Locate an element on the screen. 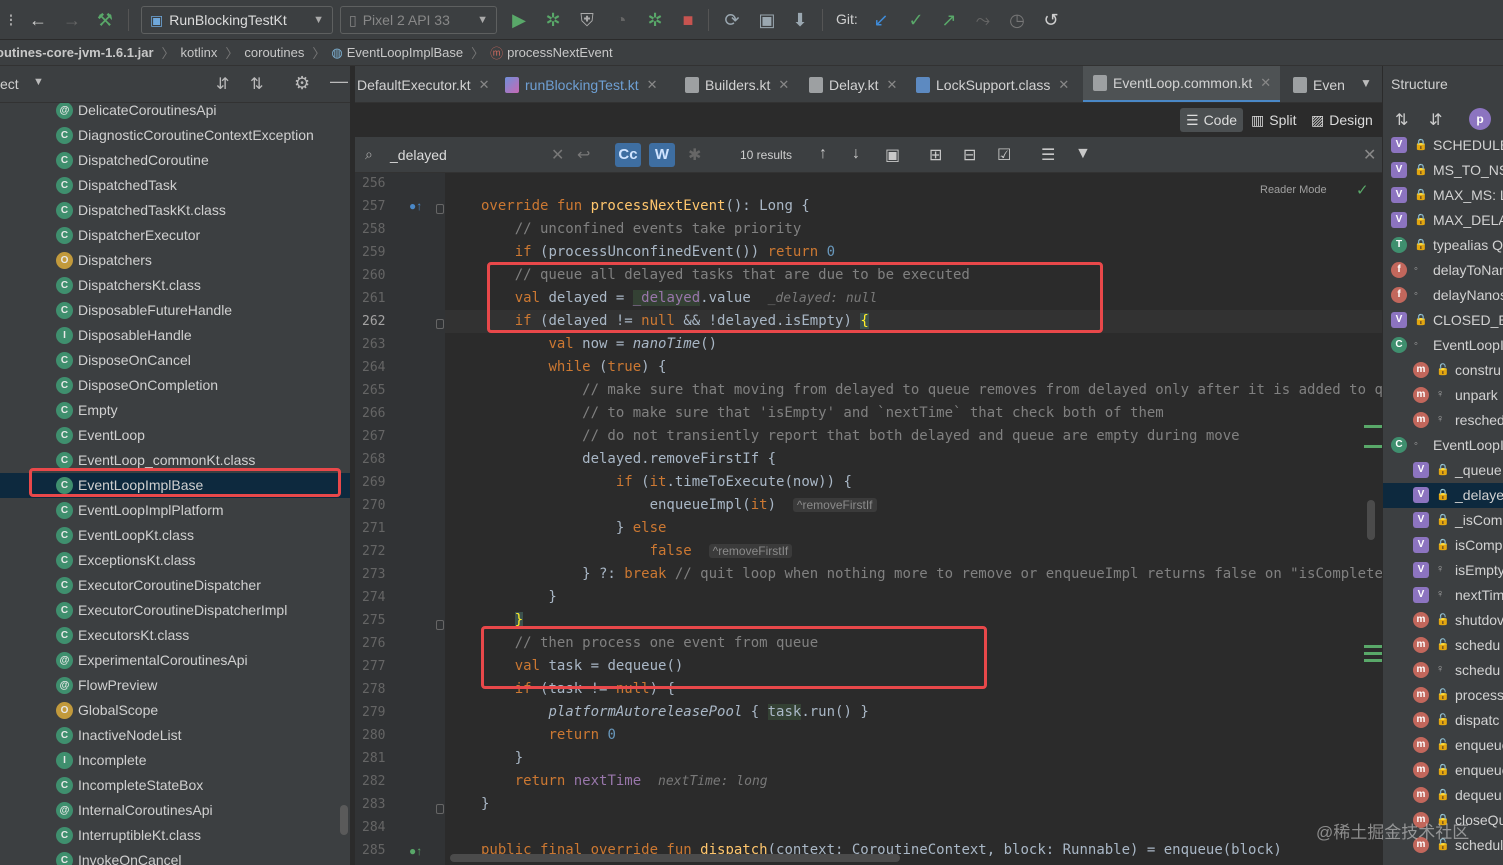 This screenshot has width=1503, height=865. structure-item: V 🔒 MAX_MS: L is located at coordinates (1443, 195).